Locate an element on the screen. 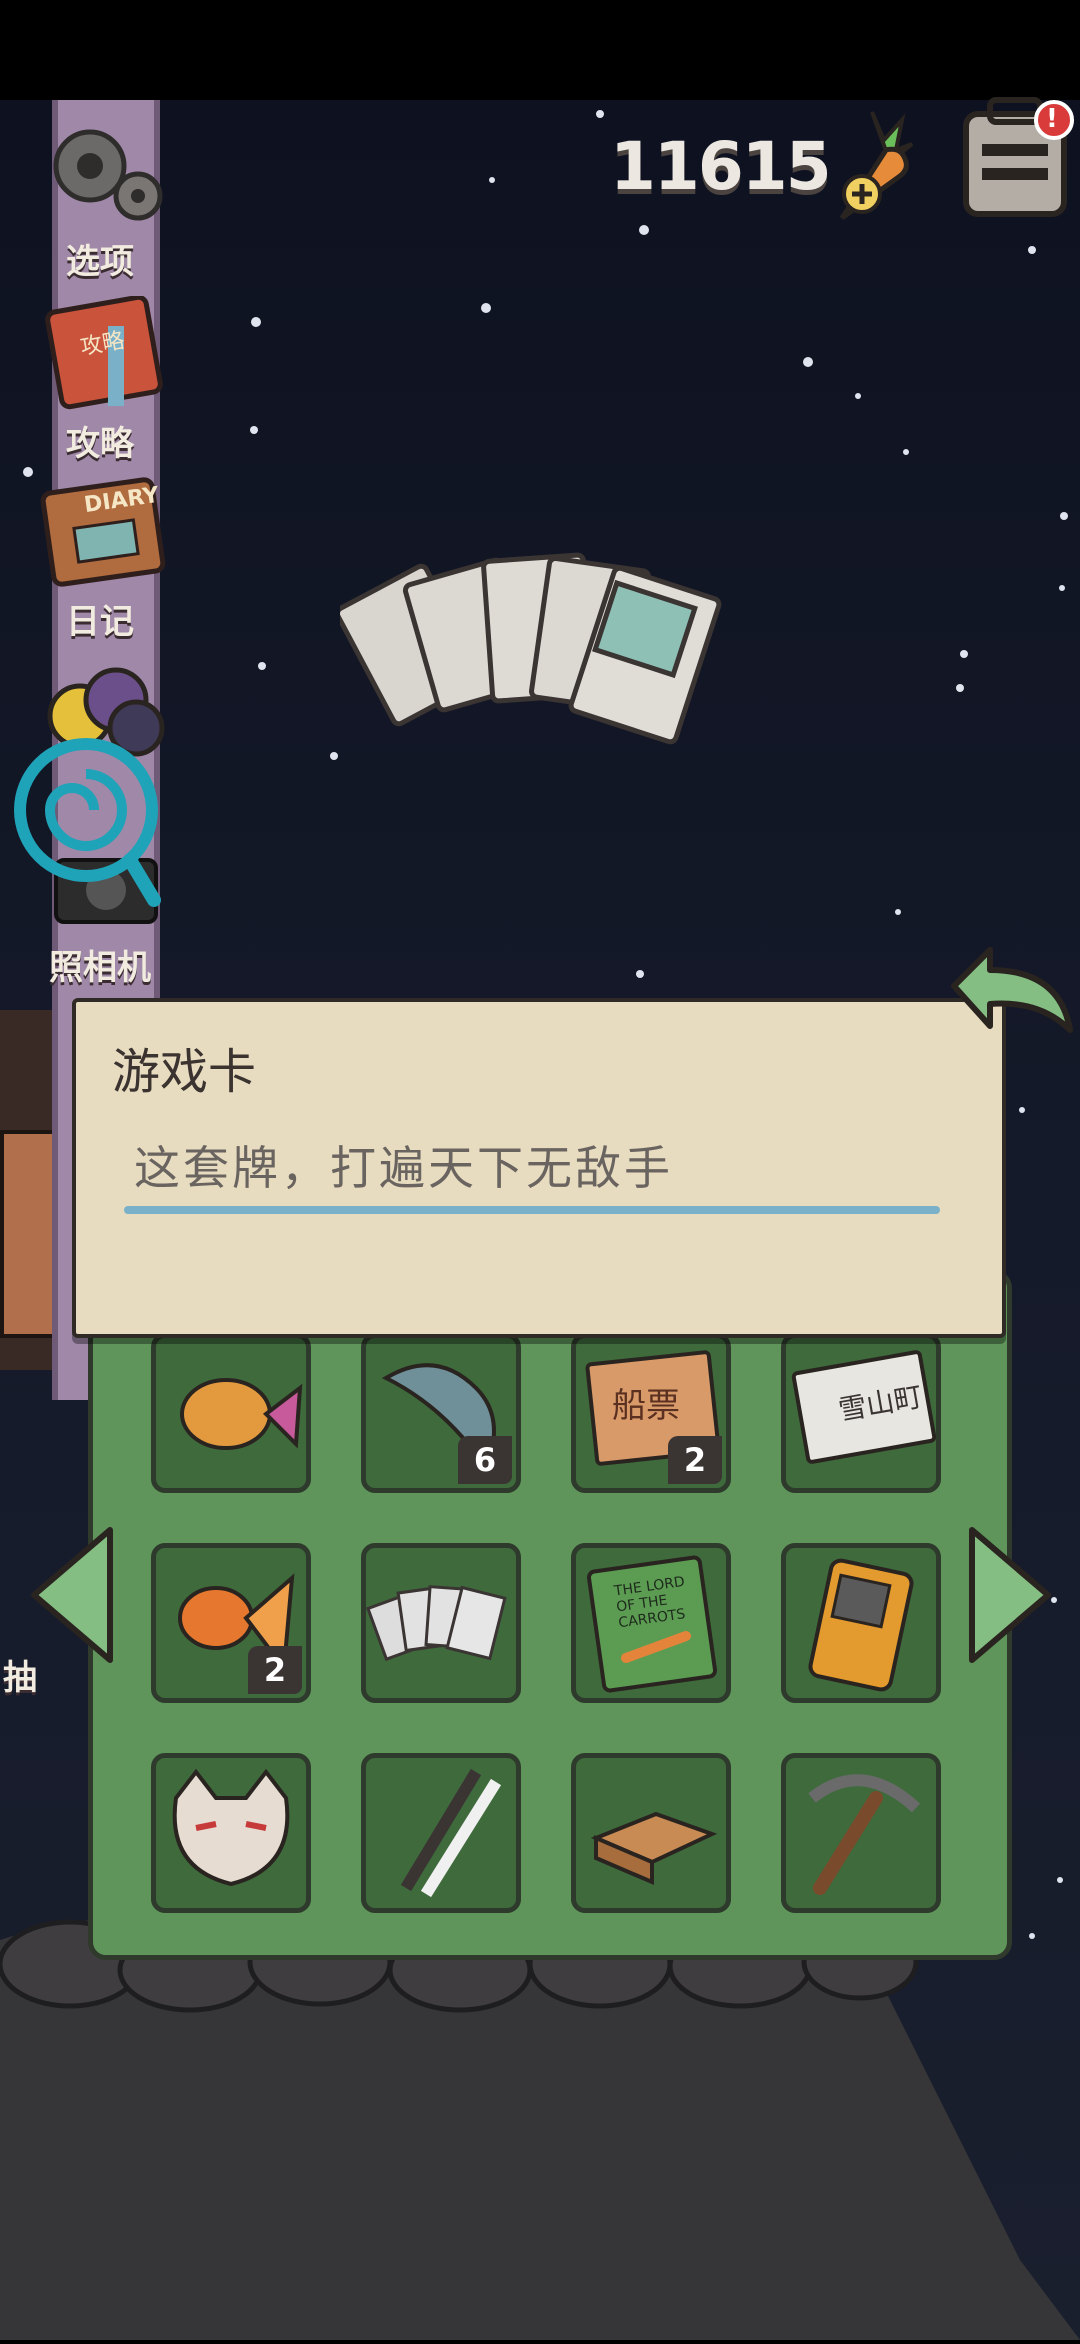  inventory-cell-ski-poles is located at coordinates (441, 1833).